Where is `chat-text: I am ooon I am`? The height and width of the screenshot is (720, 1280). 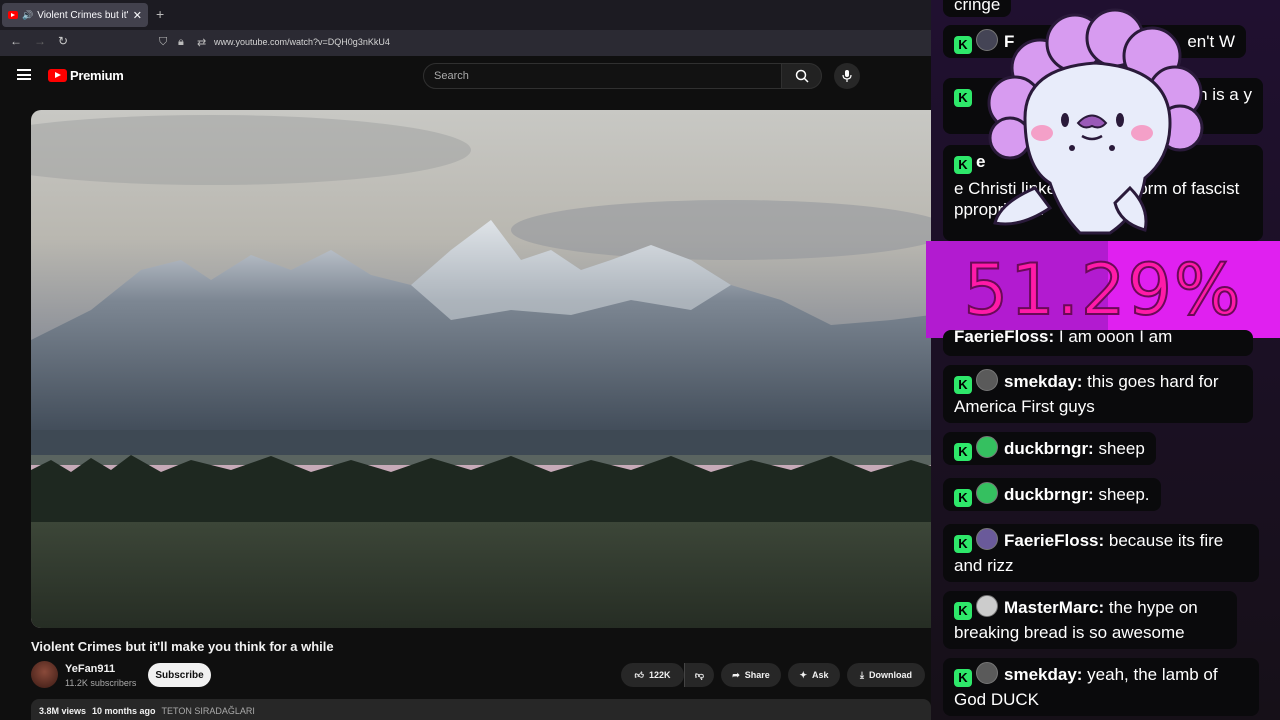
chat-text: I am ooon I am is located at coordinates (1115, 336).